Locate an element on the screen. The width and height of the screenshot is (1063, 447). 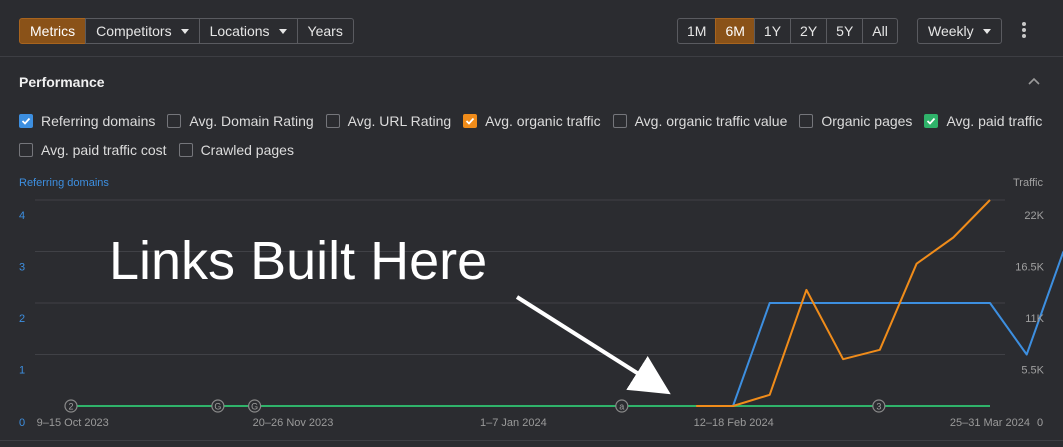
tab-label: Locations is located at coordinates (239, 31).